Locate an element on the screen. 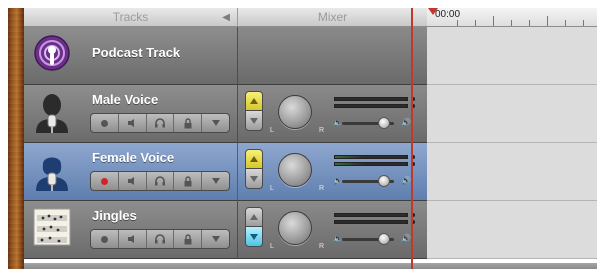  wood-panel is located at coordinates (16, 138).